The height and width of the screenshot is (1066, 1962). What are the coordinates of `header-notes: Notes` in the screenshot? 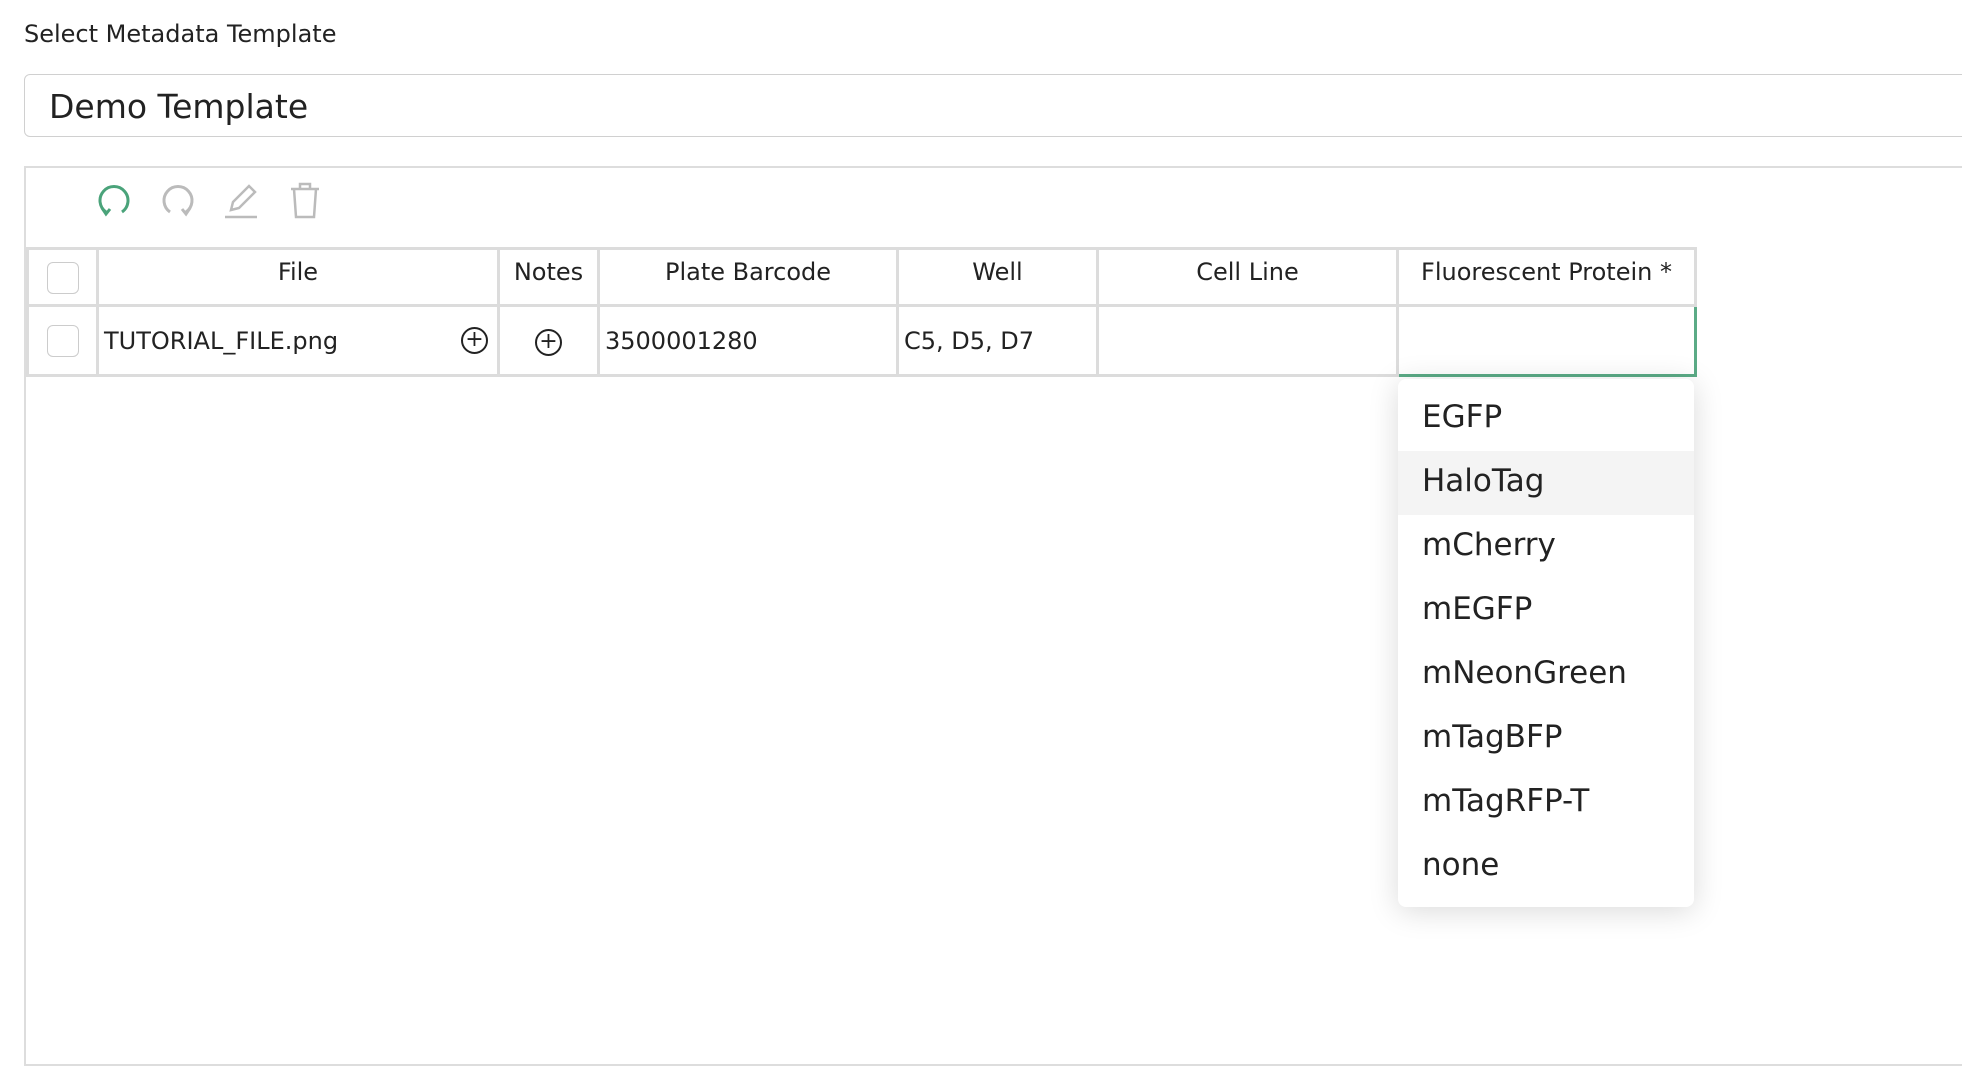 It's located at (548, 277).